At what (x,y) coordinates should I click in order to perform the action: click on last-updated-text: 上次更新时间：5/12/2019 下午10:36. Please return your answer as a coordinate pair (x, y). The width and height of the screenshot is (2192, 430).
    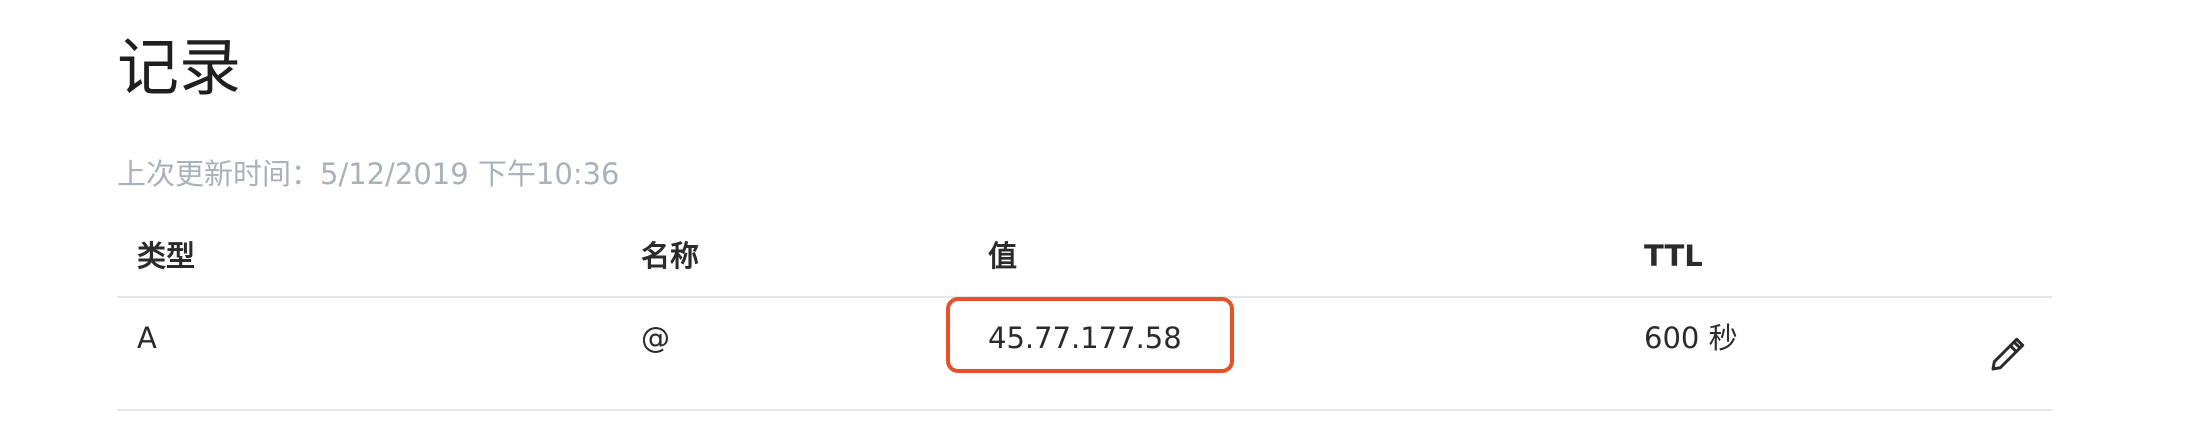
    Looking at the image, I should click on (368, 174).